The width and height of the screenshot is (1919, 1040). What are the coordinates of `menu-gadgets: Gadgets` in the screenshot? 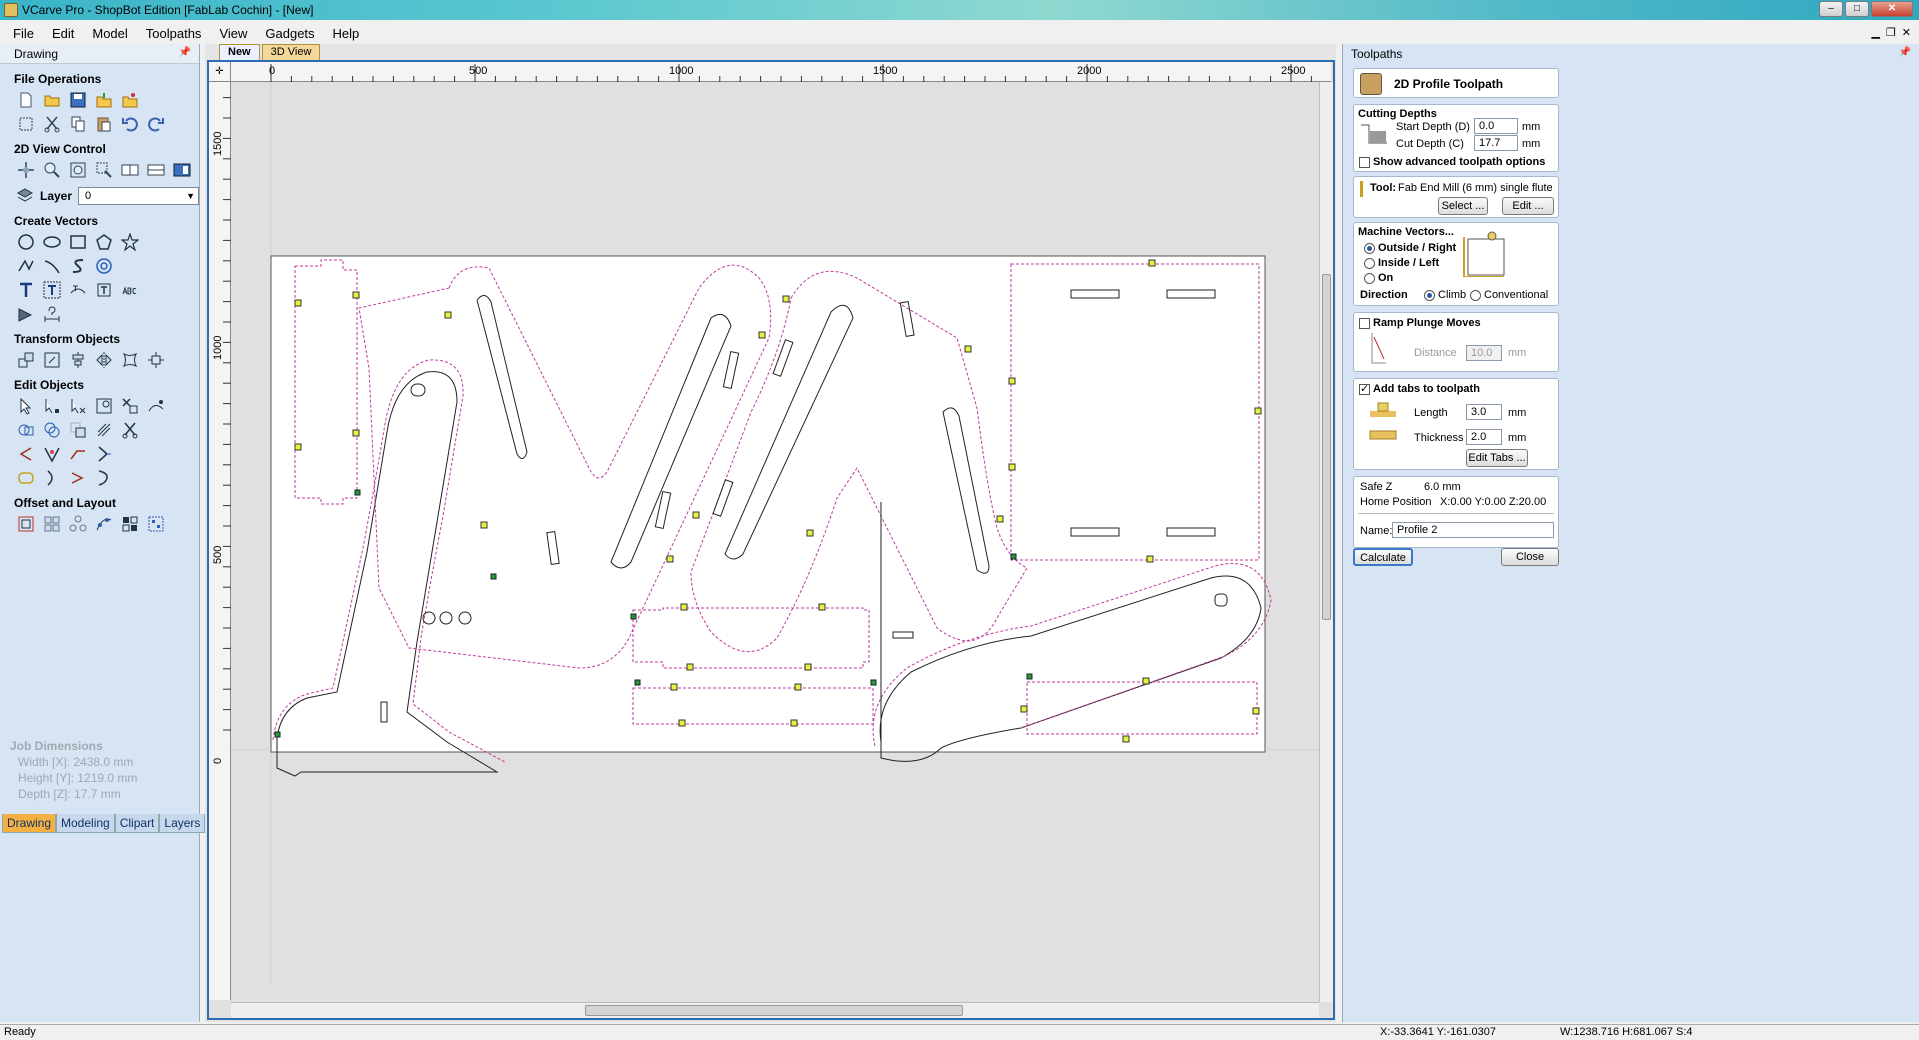 It's located at (289, 33).